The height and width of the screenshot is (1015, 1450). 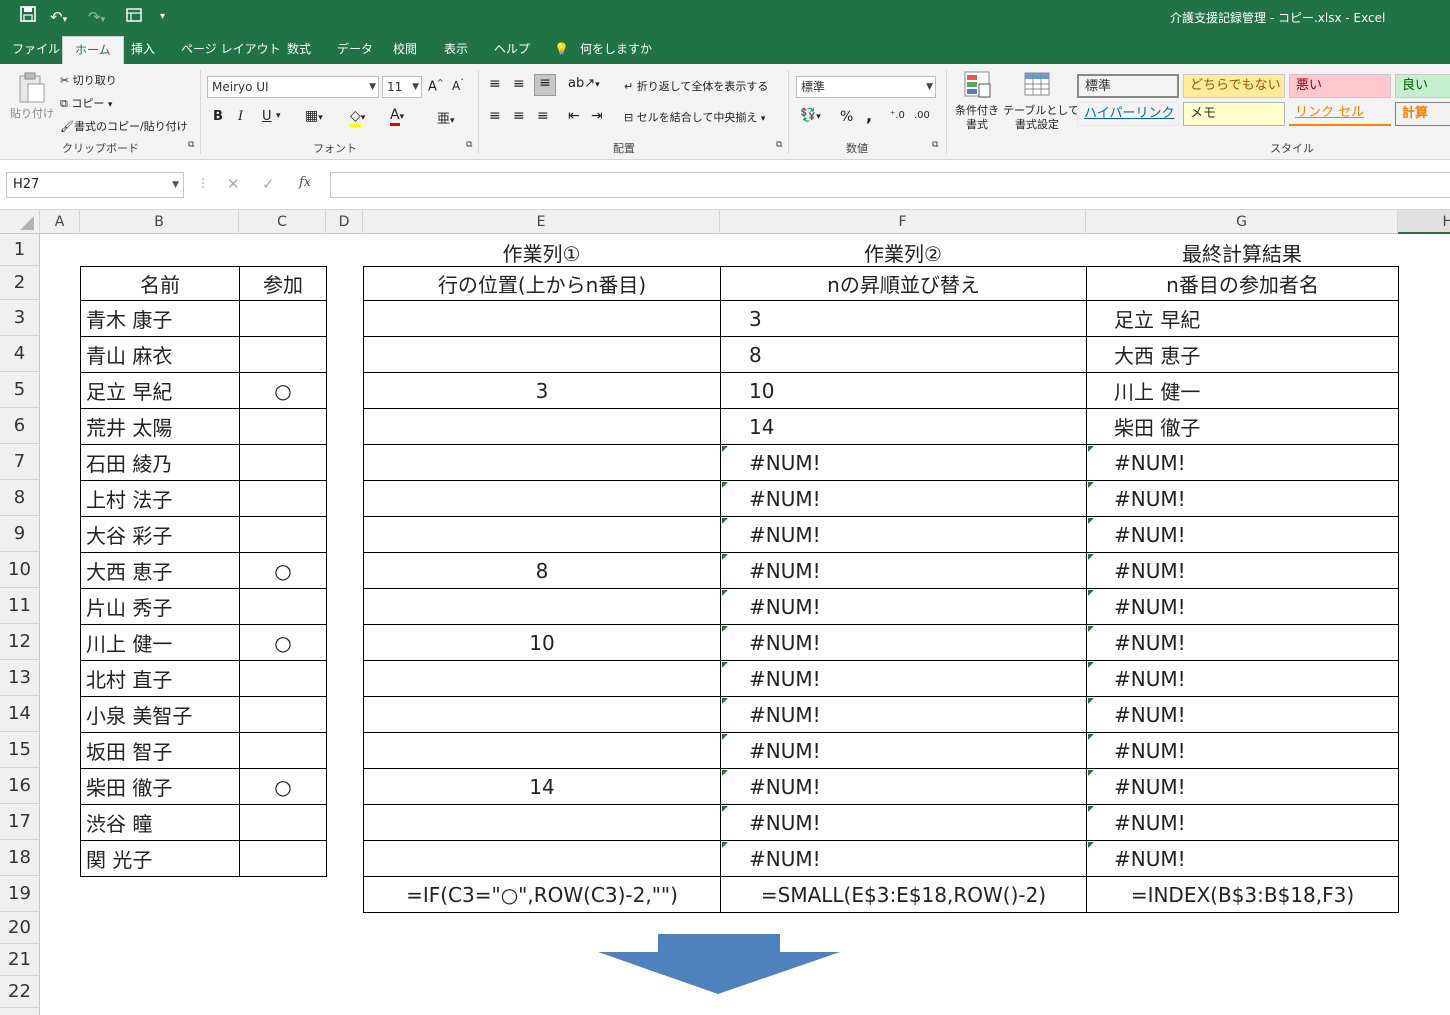 What do you see at coordinates (696, 86) in the screenshot?
I see `wrap-text-button: ↵ 折り返して全体を表示する` at bounding box center [696, 86].